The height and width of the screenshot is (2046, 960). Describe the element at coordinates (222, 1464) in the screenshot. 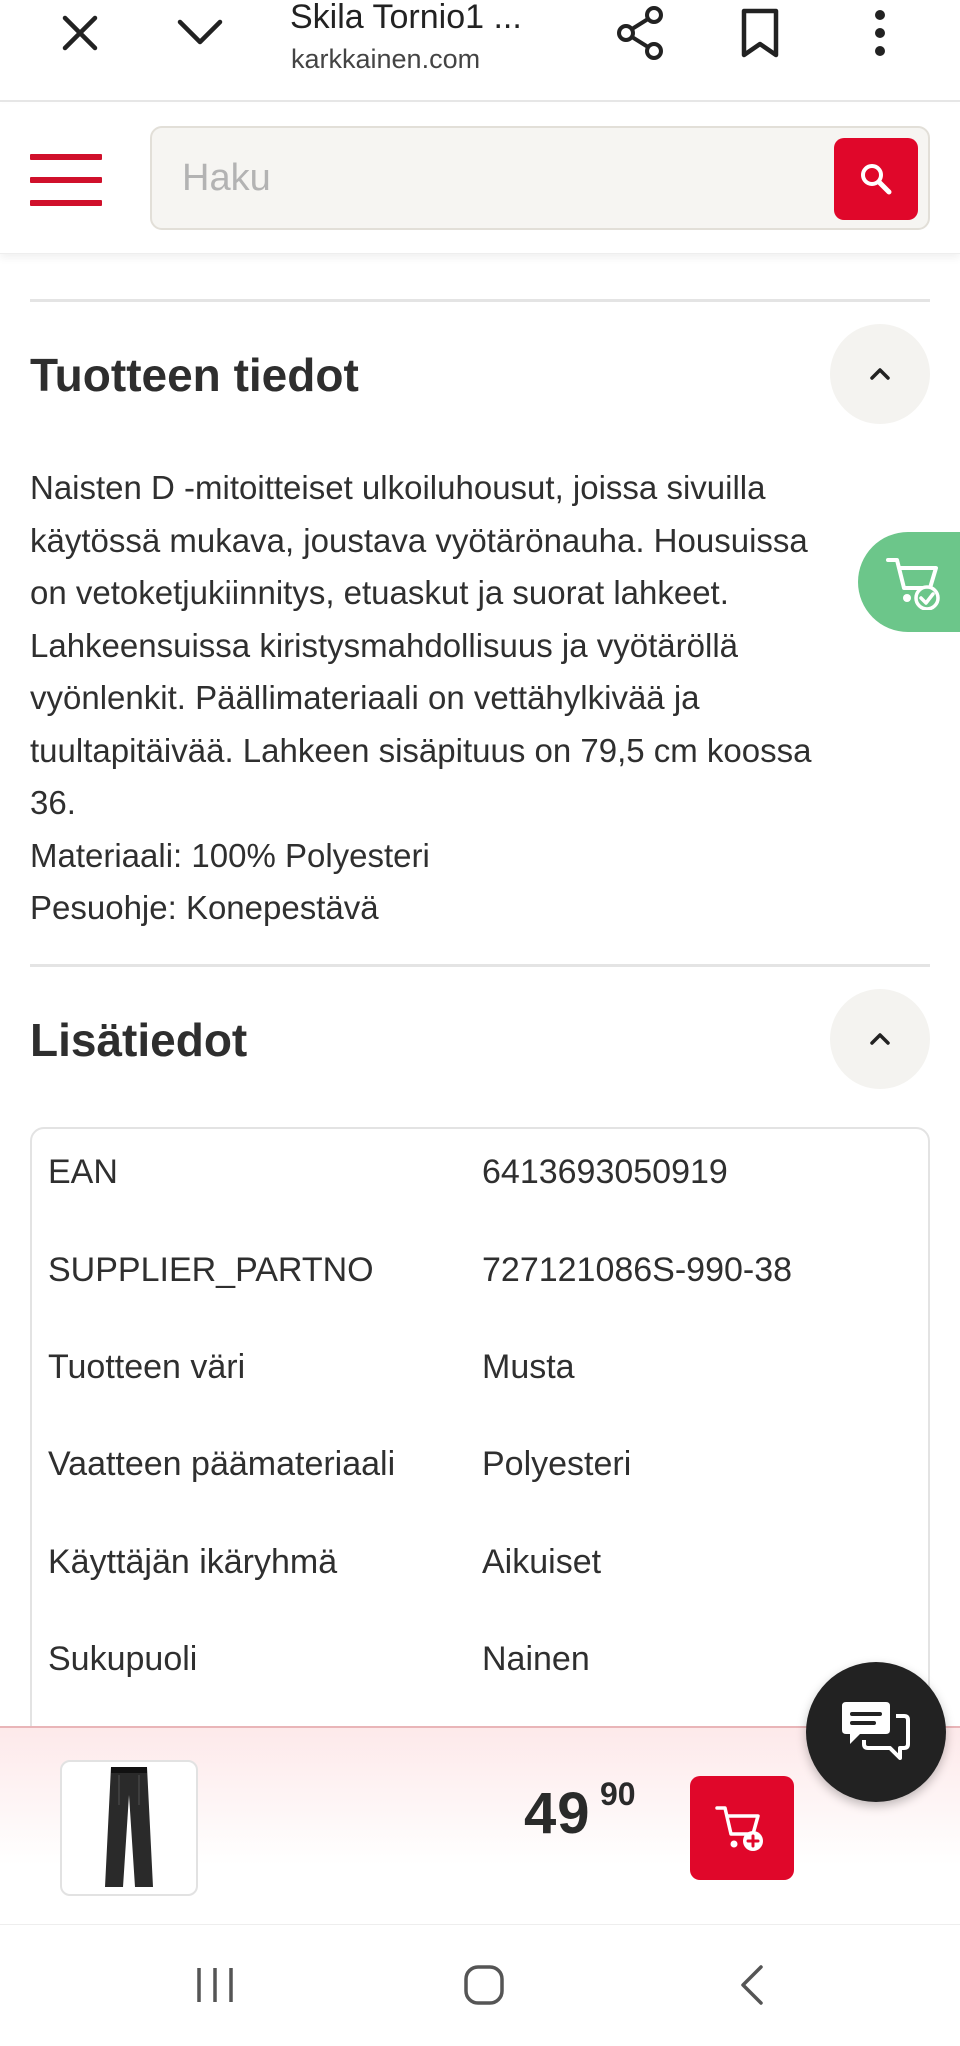

I see `attribute-name: Vaatteen päämateriaali` at that location.